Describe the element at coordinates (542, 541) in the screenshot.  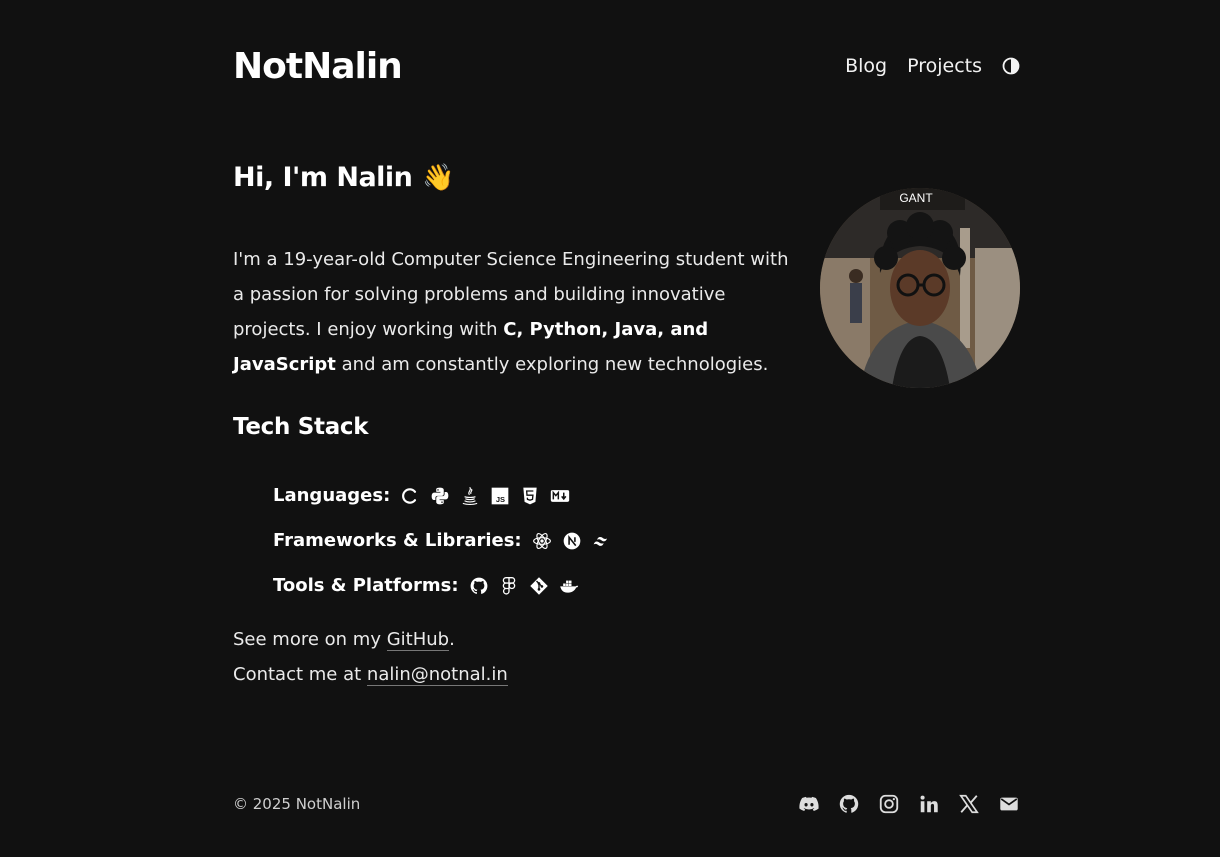
I see `react-icon` at that location.